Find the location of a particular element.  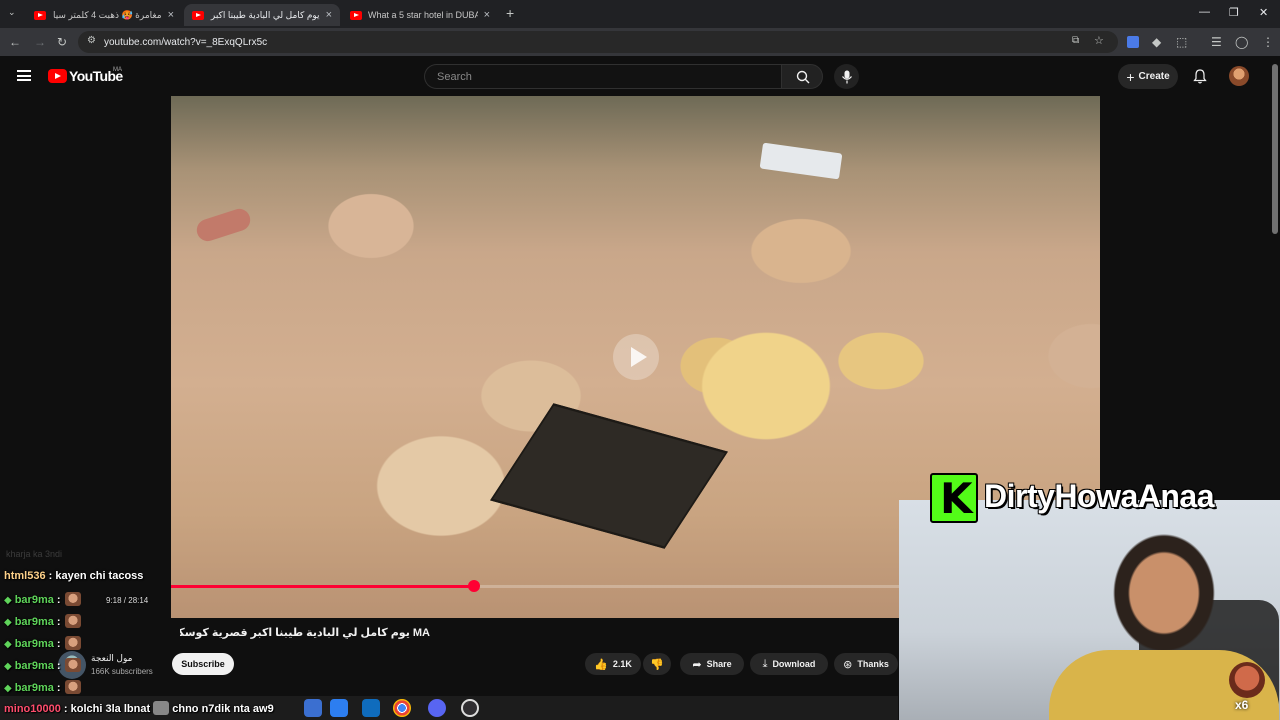

webcam-overlay: x6 is located at coordinates (1089, 610).